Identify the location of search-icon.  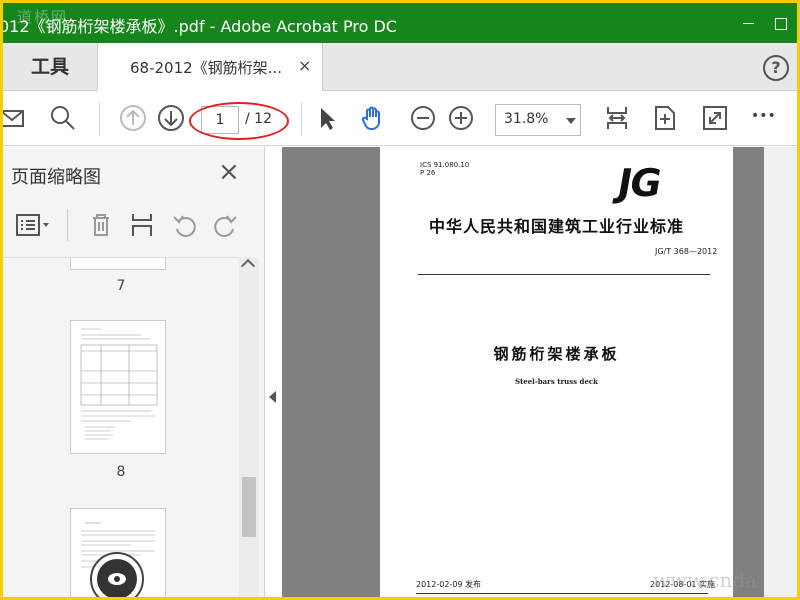
(63, 118).